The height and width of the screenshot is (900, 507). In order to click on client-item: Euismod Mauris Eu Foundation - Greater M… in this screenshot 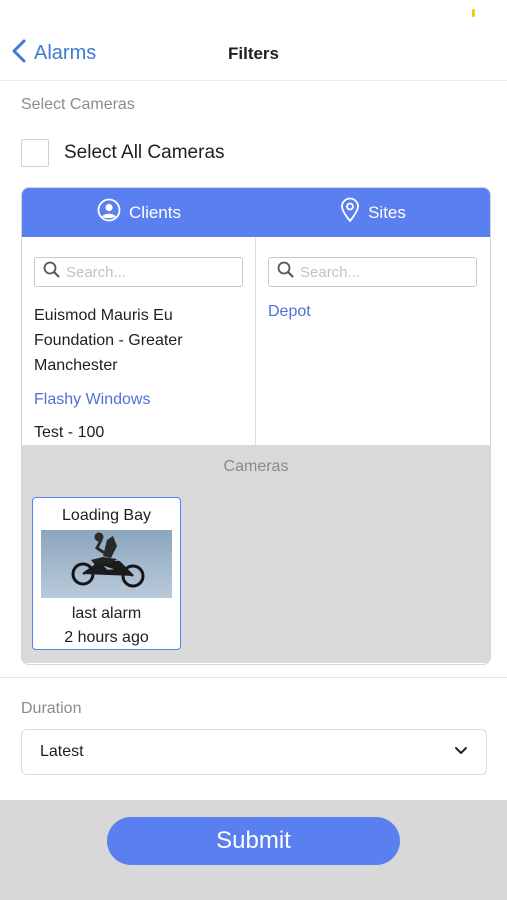, I will do `click(141, 340)`.